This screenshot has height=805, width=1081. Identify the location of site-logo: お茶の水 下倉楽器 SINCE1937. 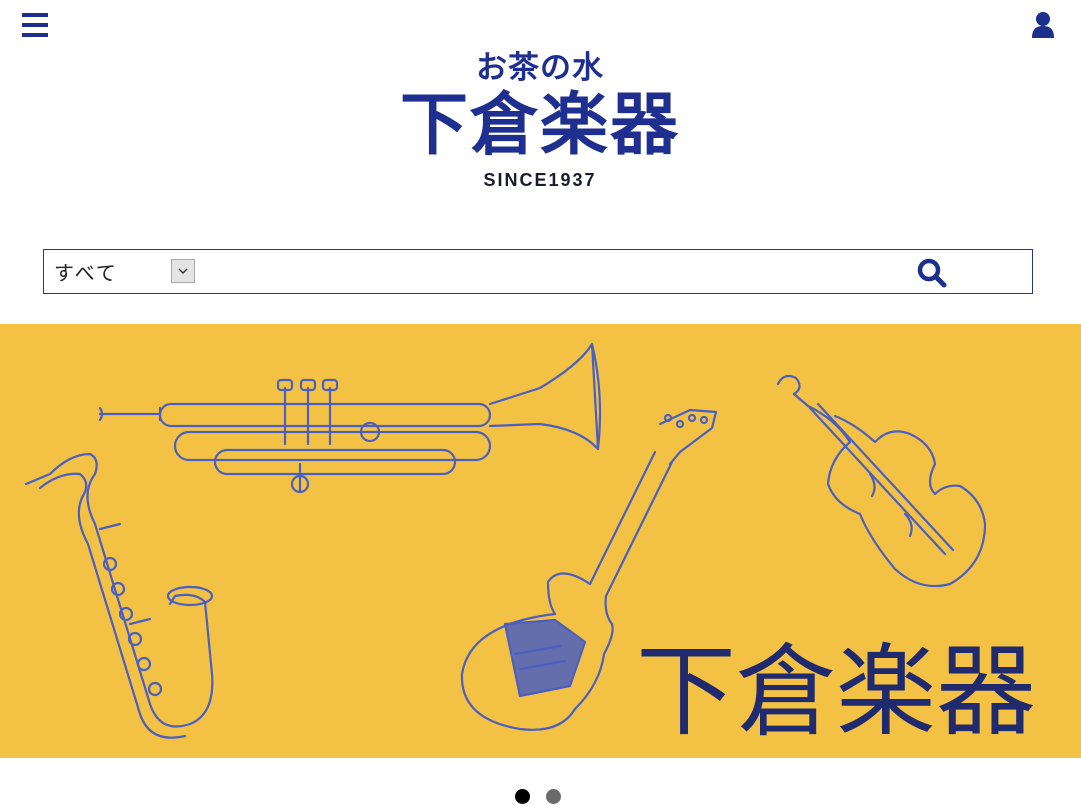
(540, 121).